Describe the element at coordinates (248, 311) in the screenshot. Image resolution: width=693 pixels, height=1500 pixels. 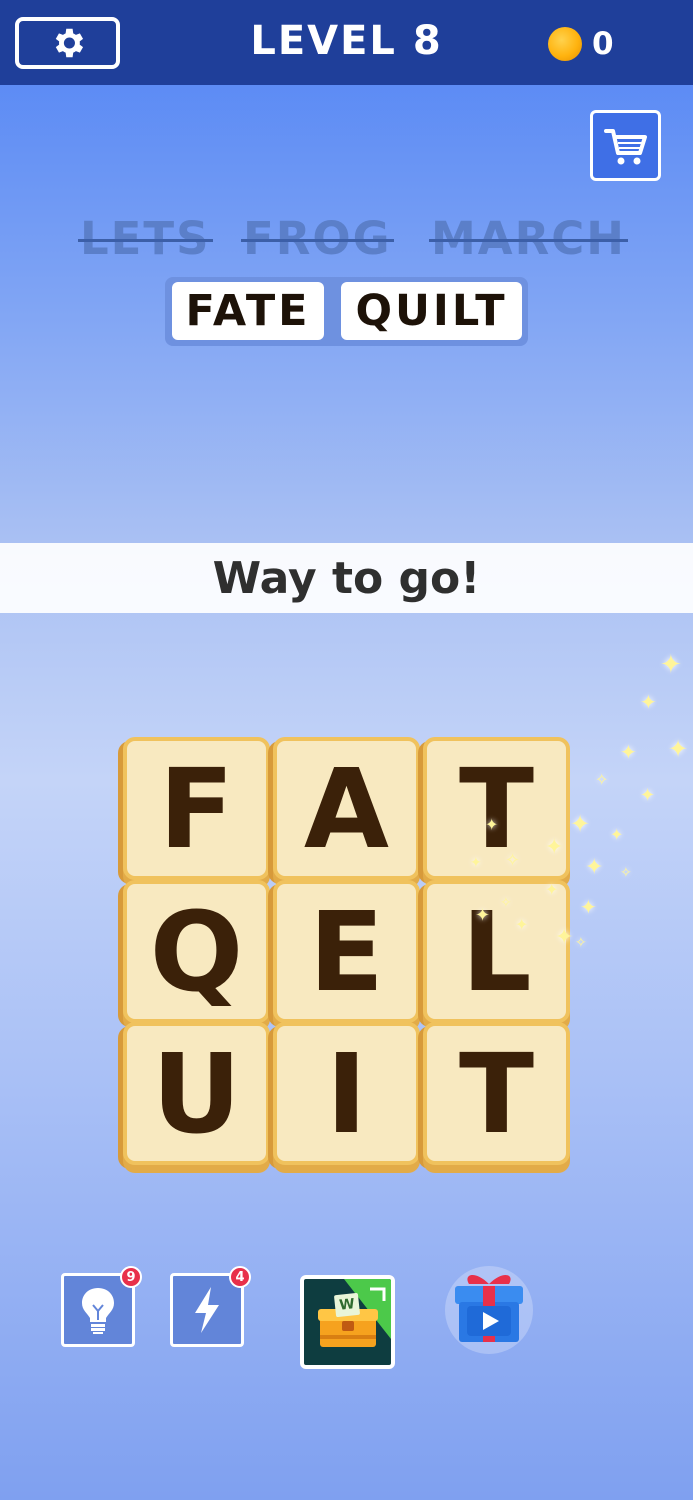
I see `target-word: FATE` at that location.